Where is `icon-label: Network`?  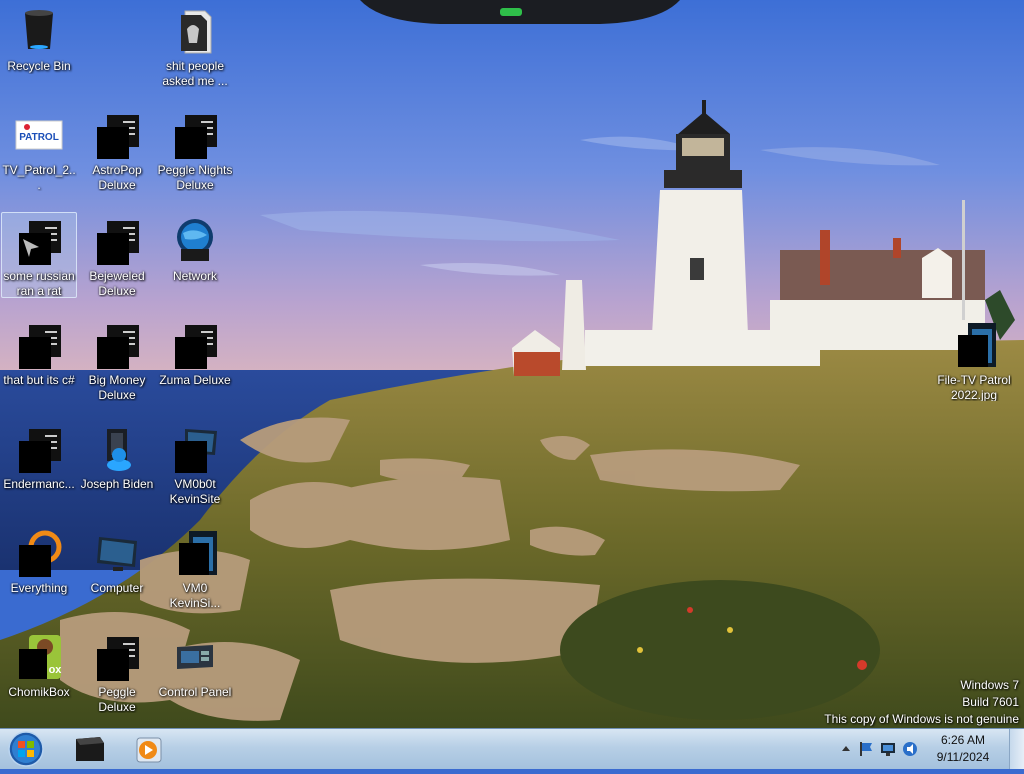 icon-label: Network is located at coordinates (194, 276).